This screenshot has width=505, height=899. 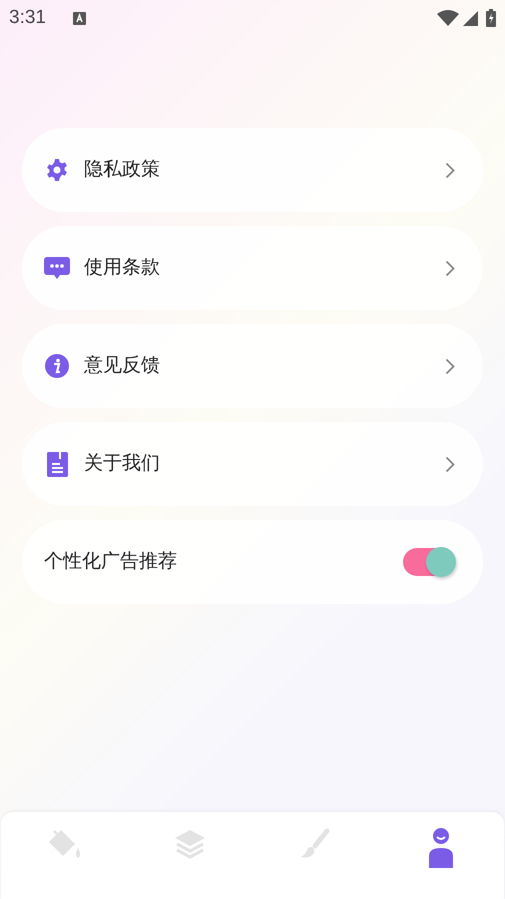 What do you see at coordinates (448, 18) in the screenshot?
I see `wifi-icon` at bounding box center [448, 18].